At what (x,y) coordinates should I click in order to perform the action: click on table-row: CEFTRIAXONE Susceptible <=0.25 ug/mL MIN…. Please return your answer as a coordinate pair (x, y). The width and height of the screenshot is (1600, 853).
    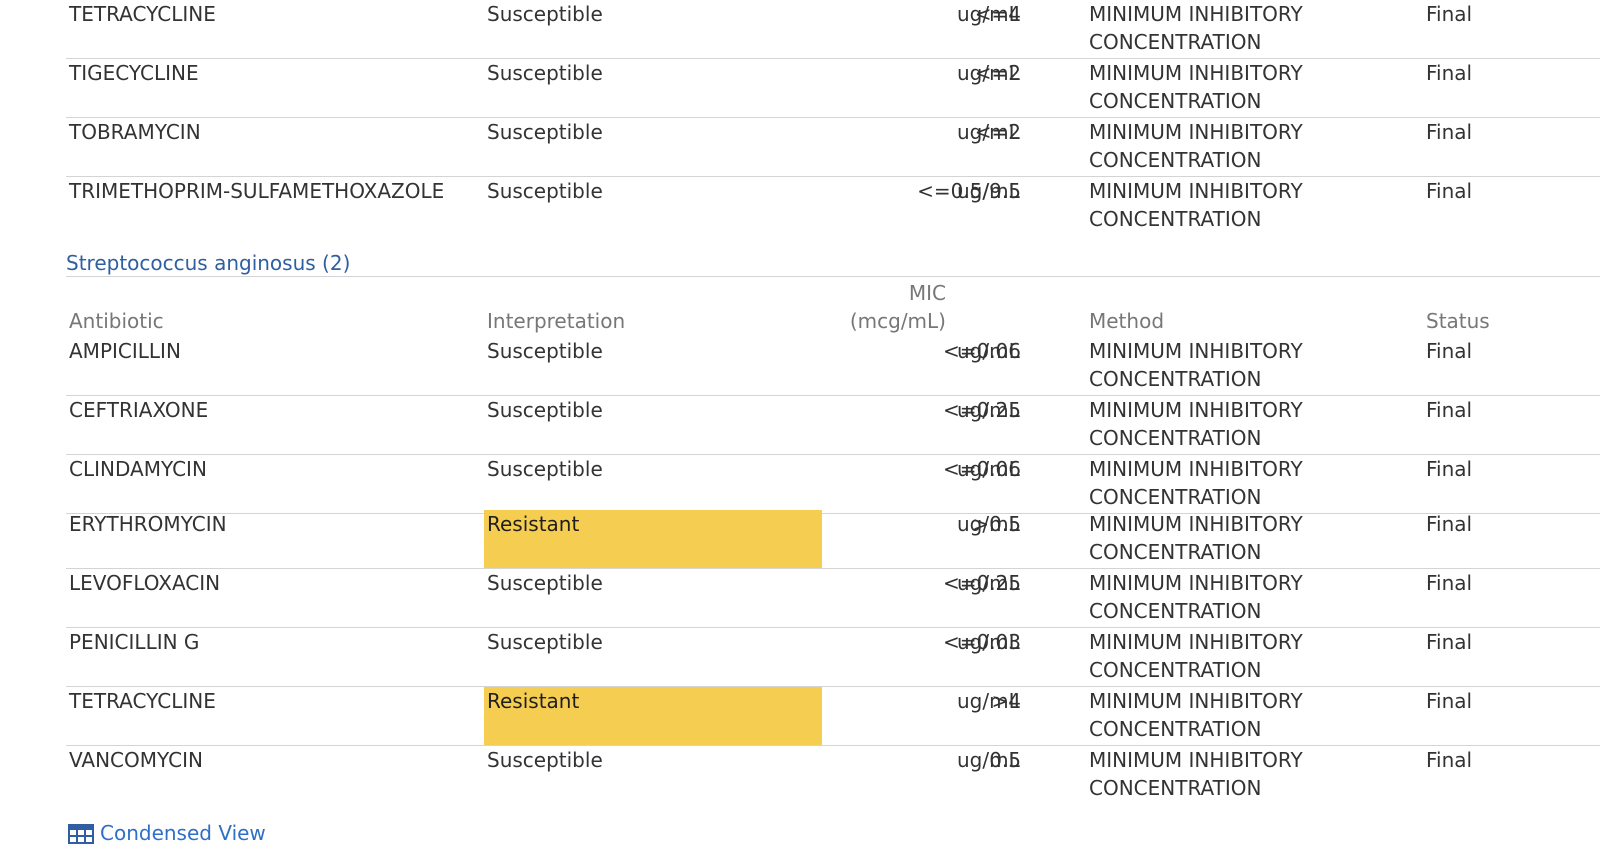
    Looking at the image, I should click on (833, 425).